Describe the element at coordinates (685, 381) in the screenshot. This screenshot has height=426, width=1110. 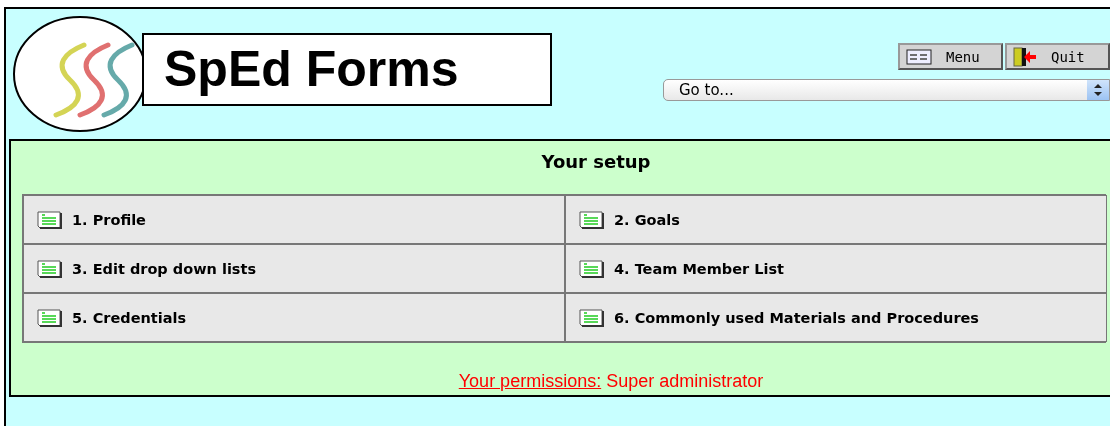
I see `permission-level: Super administrator` at that location.